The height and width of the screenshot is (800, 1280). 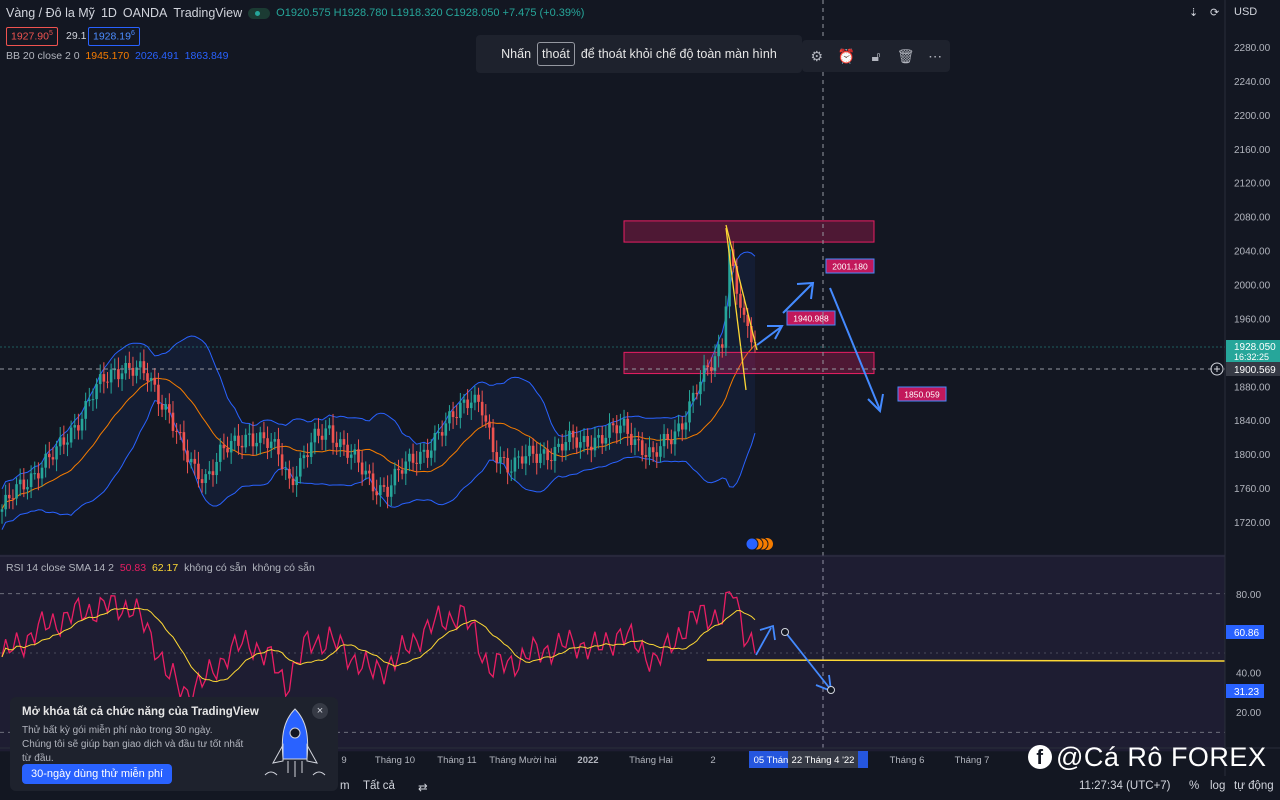 I want to click on range-option: m, so click(x=345, y=786).